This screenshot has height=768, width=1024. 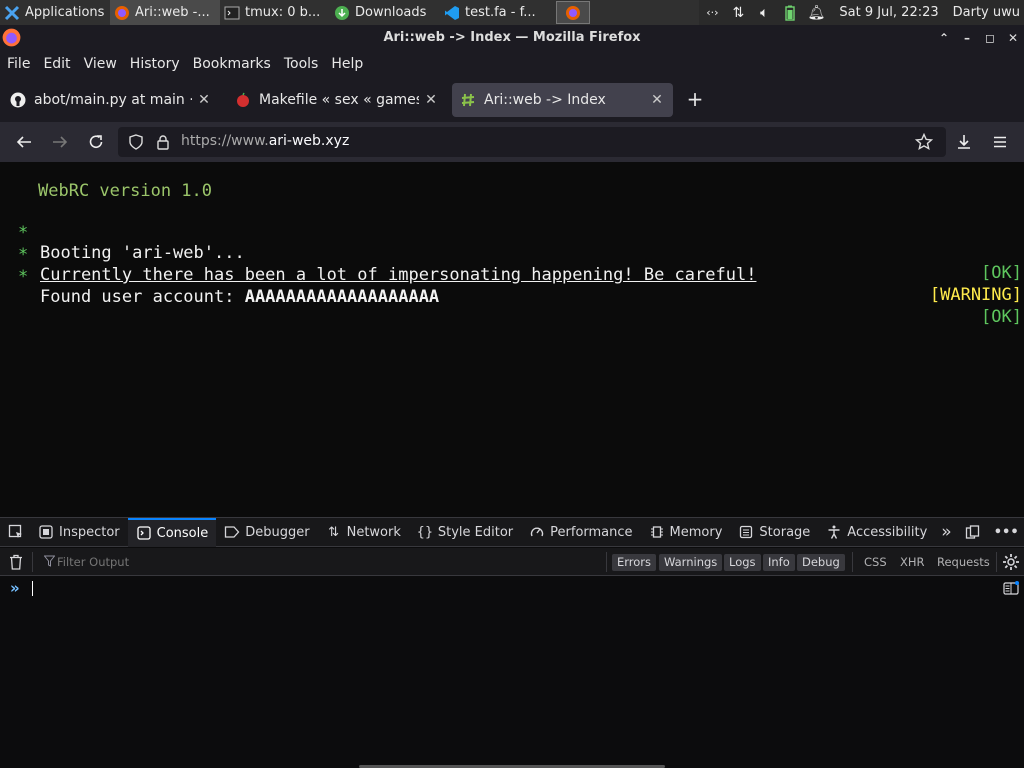 What do you see at coordinates (634, 562) in the screenshot?
I see `filter-errors-button: Errors` at bounding box center [634, 562].